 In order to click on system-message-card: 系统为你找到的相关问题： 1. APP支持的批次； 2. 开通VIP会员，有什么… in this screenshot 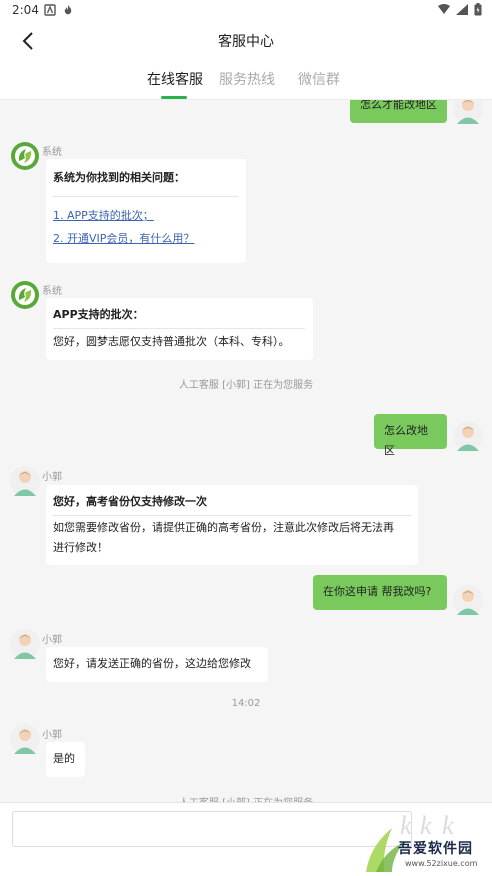, I will do `click(146, 211)`.